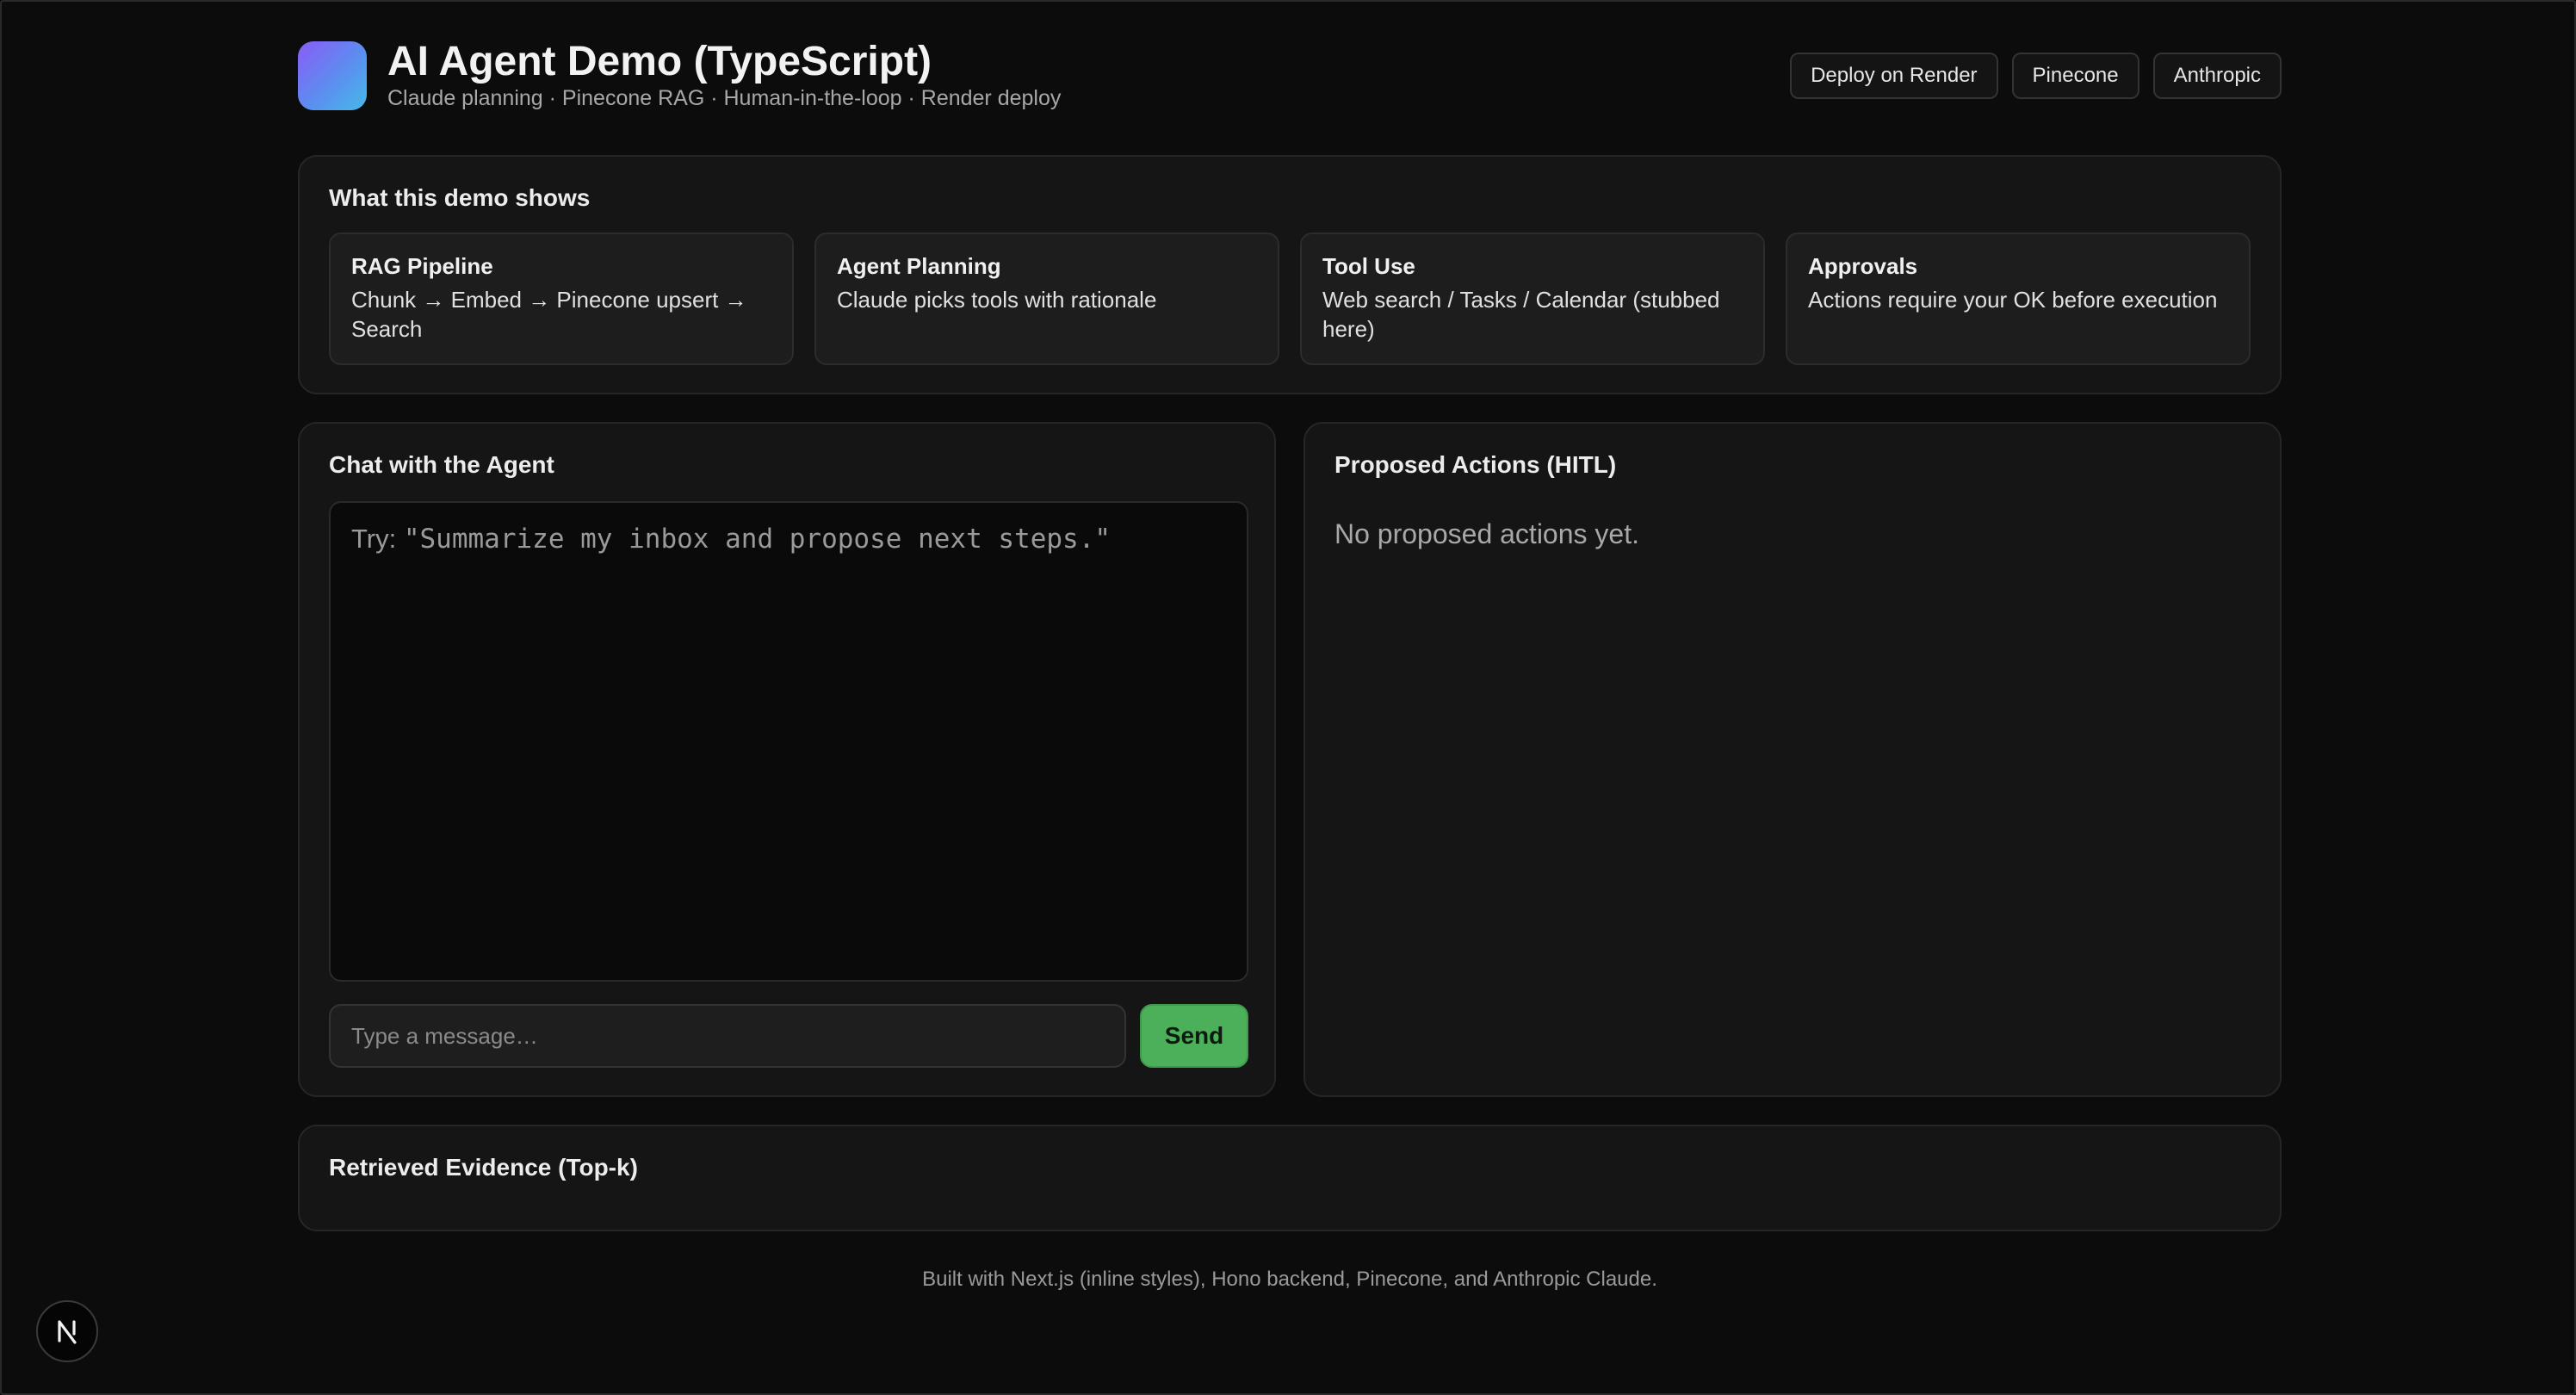 The width and height of the screenshot is (2576, 1395). Describe the element at coordinates (1894, 76) in the screenshot. I see `deploy-on-render-link: Deploy on Render` at that location.